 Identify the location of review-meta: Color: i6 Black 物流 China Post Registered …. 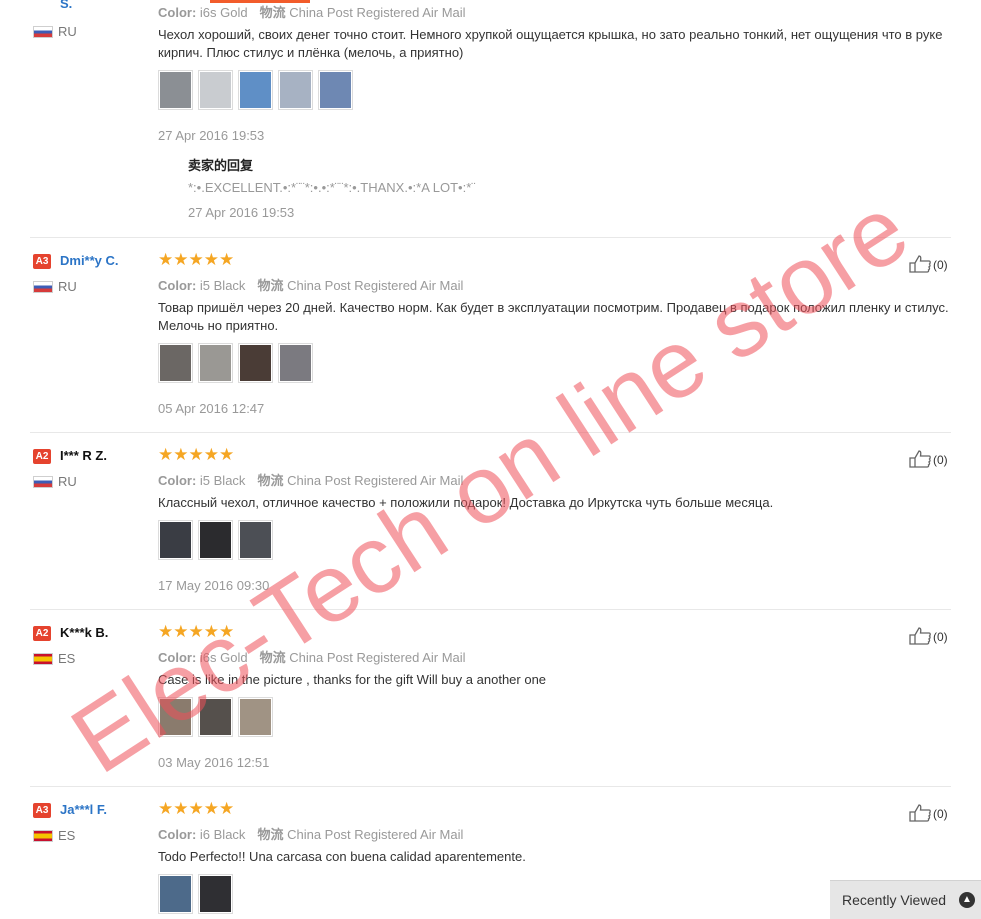
(311, 834).